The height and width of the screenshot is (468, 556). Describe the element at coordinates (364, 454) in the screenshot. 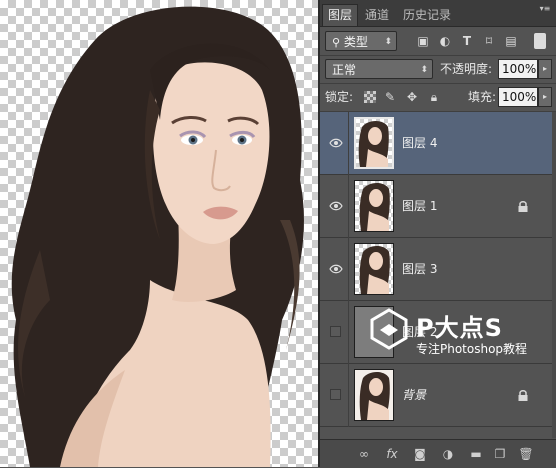

I see `link-icon: ∞` at that location.